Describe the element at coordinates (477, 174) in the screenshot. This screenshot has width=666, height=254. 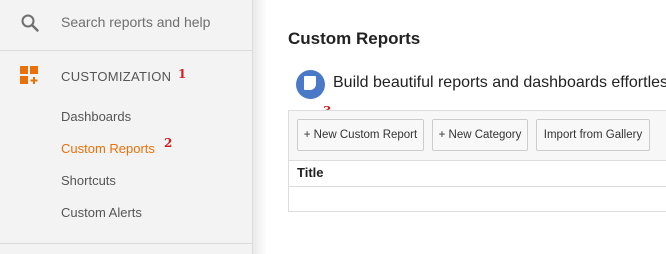
I see `table-header: Title` at that location.